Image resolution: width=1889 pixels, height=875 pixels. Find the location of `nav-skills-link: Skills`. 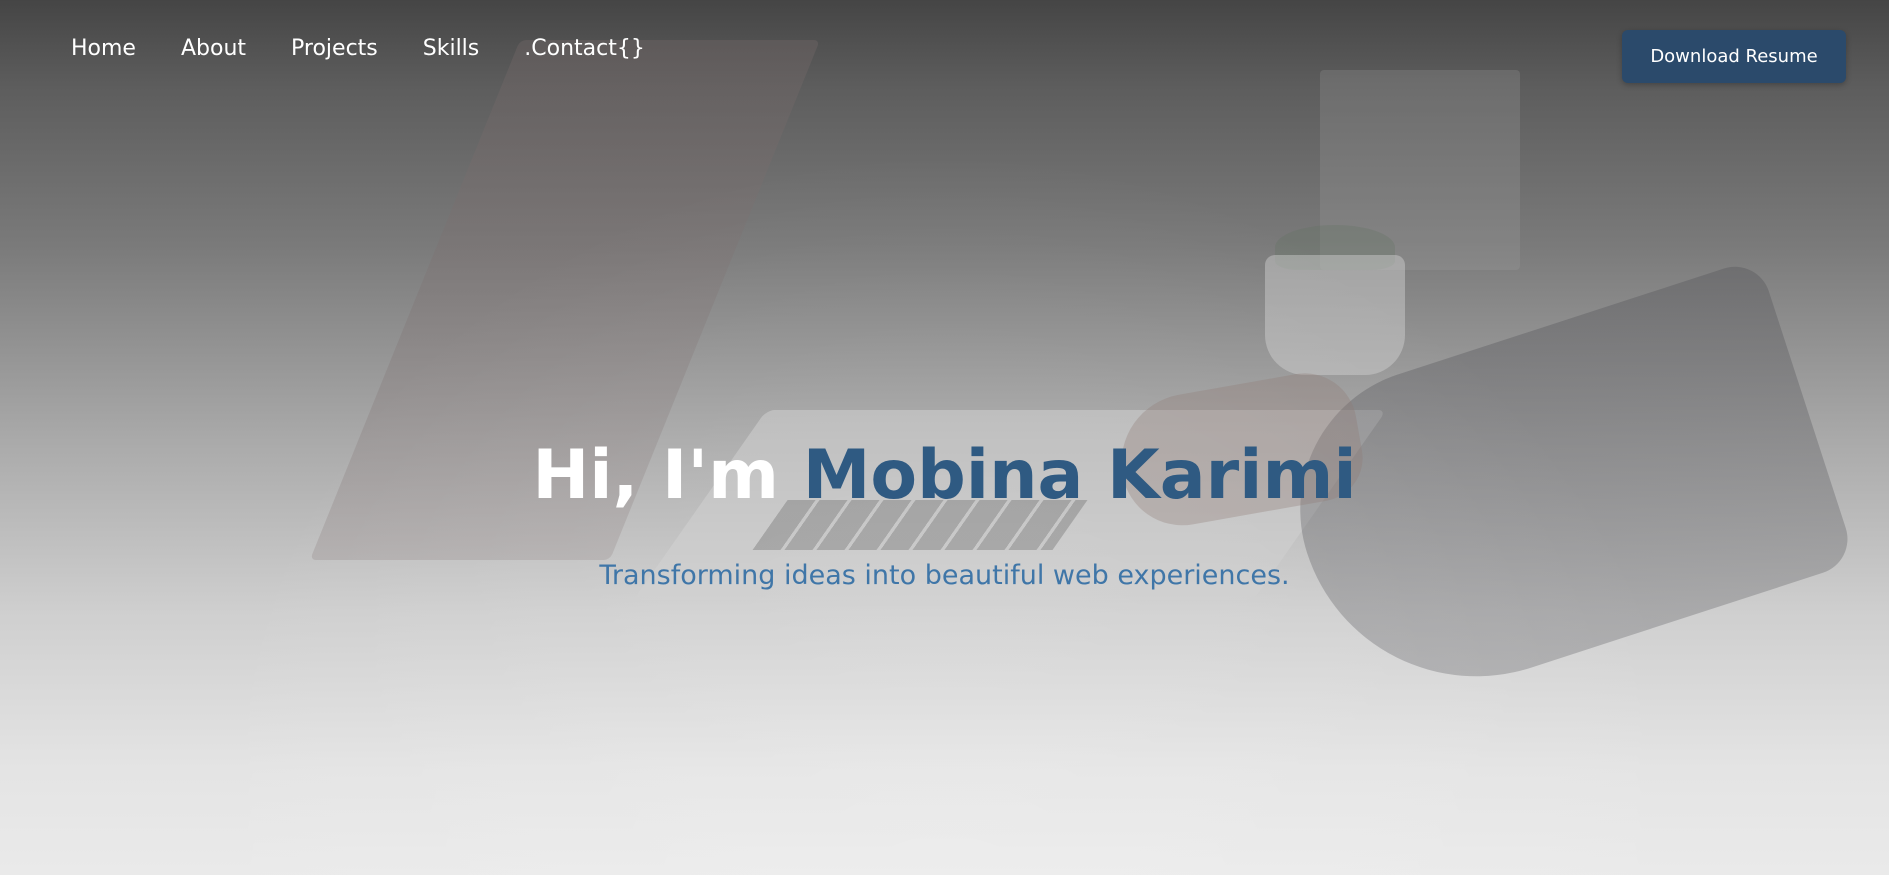

nav-skills-link: Skills is located at coordinates (451, 49).